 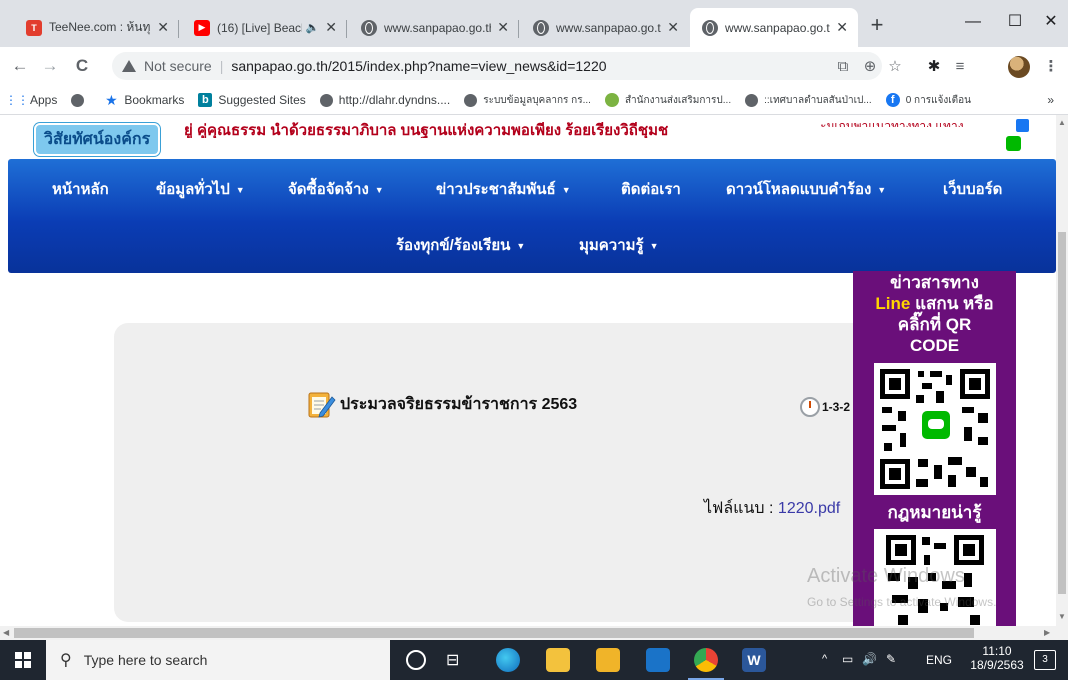 What do you see at coordinates (939, 660) in the screenshot?
I see `language-indicator: ENG` at bounding box center [939, 660].